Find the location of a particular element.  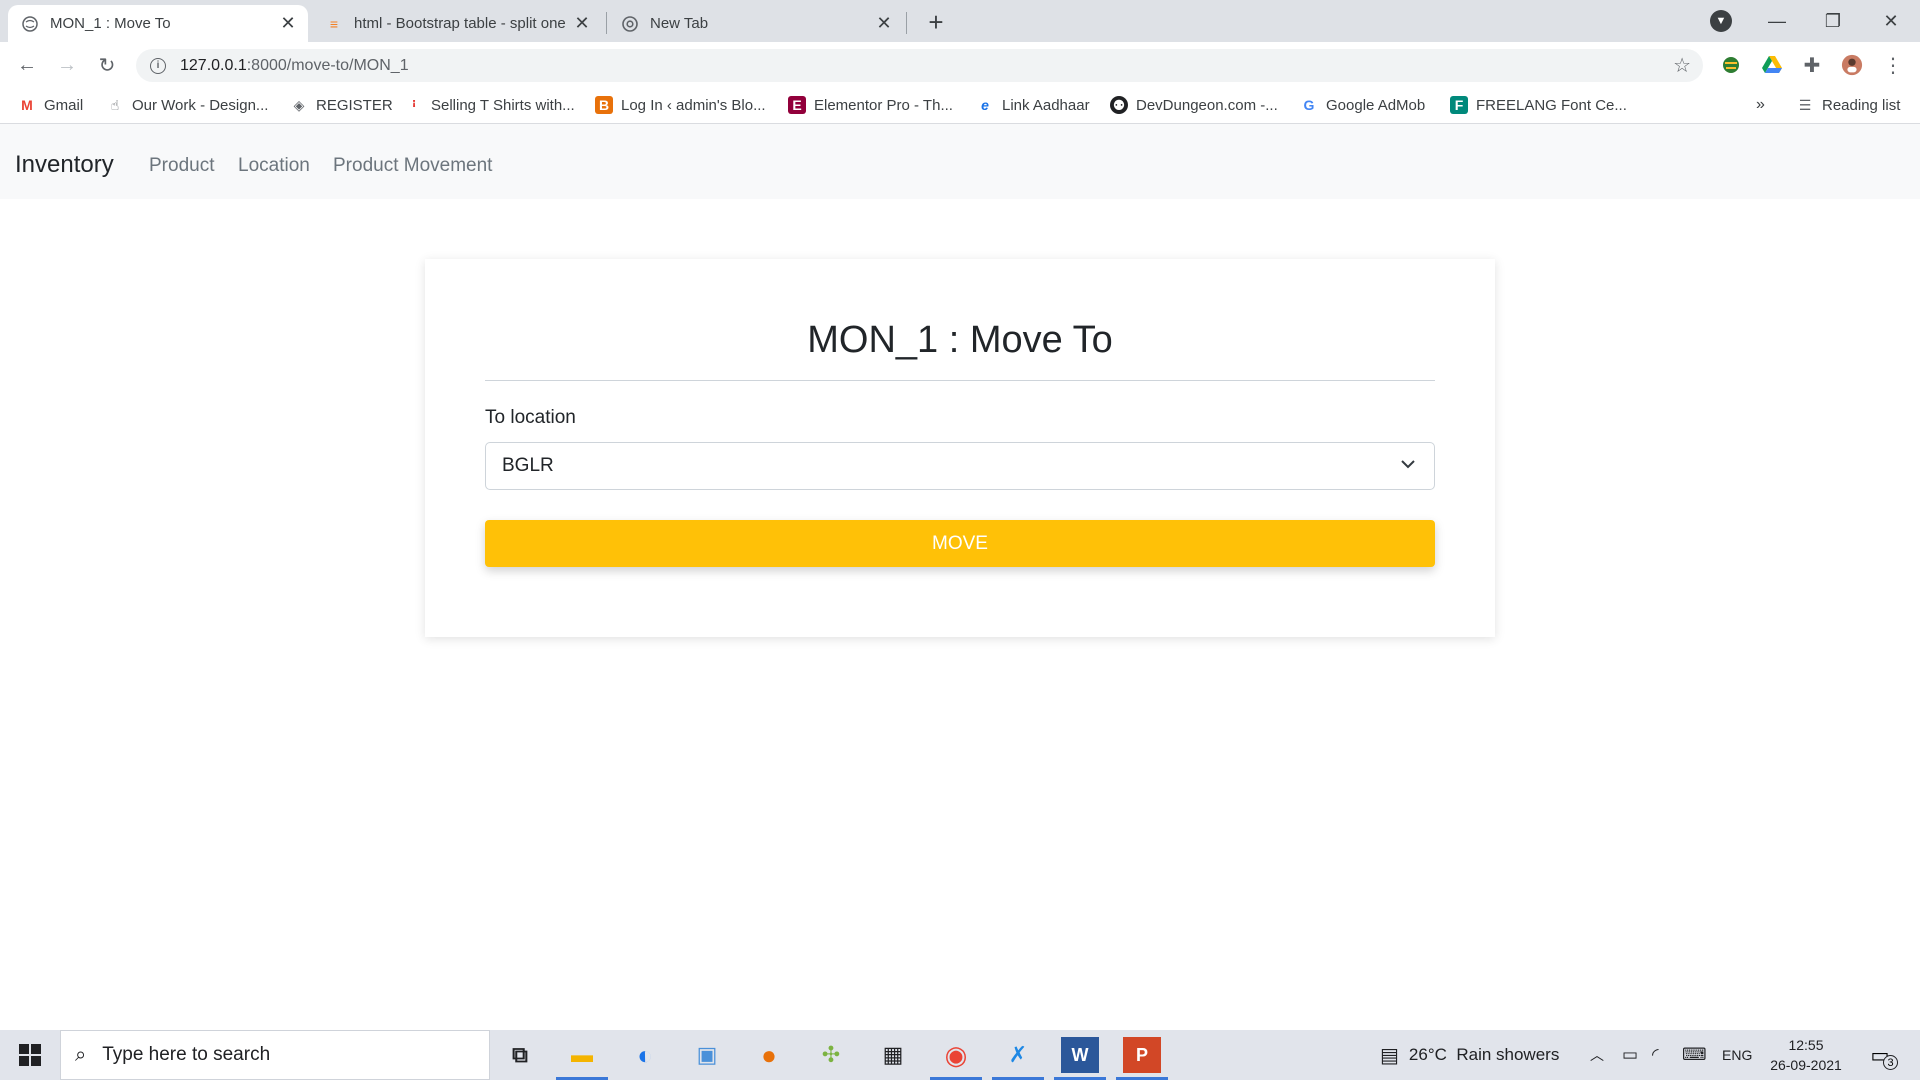

to-location-label: To location is located at coordinates (530, 417).